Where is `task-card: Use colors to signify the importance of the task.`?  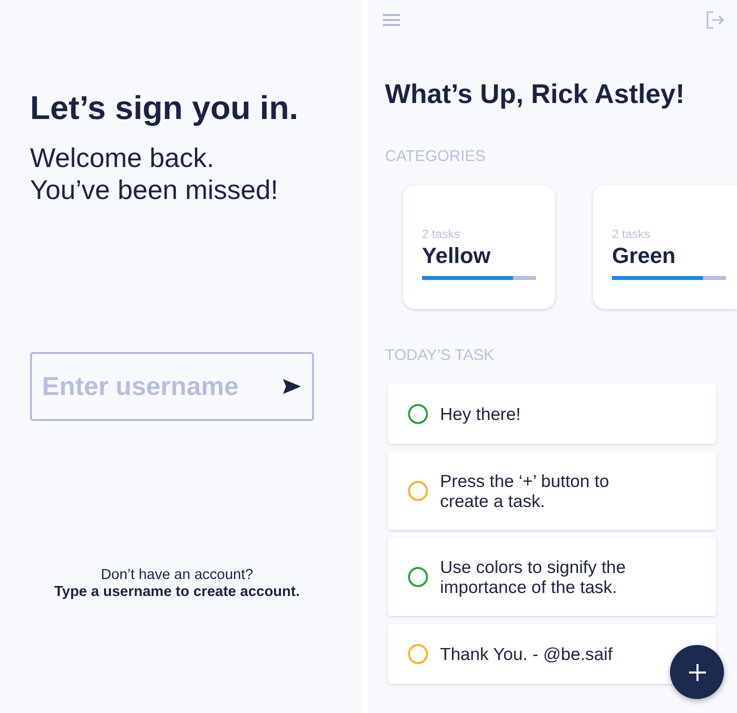 task-card: Use colors to signify the importance of the task. is located at coordinates (552, 577).